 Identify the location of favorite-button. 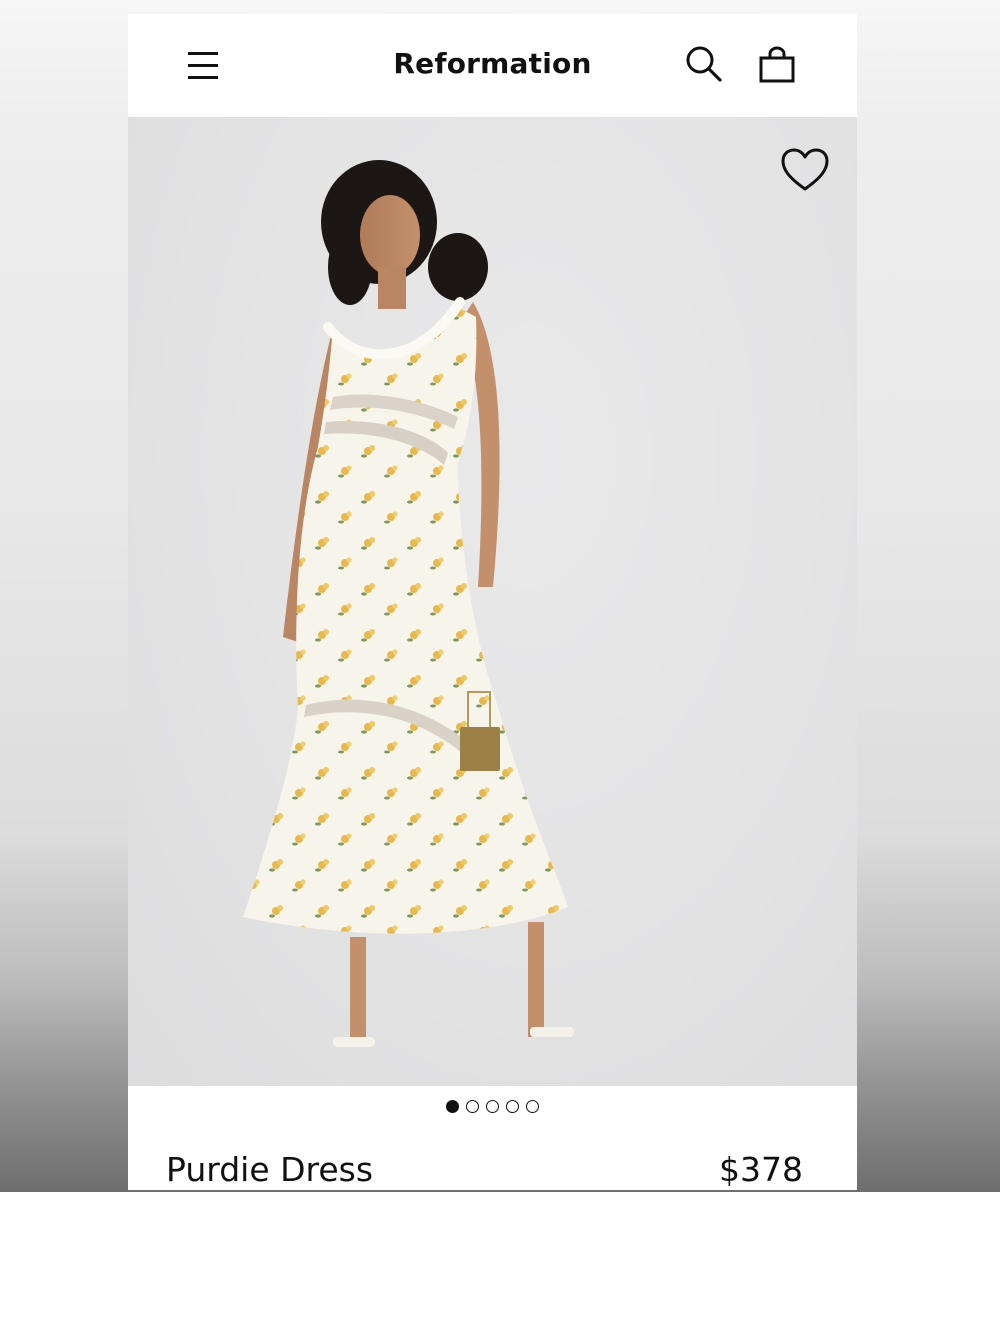
(805, 170).